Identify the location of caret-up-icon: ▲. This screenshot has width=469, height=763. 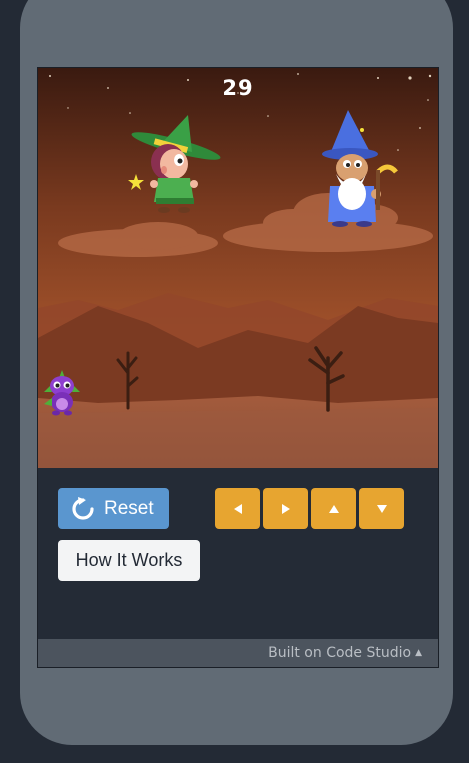
(418, 653).